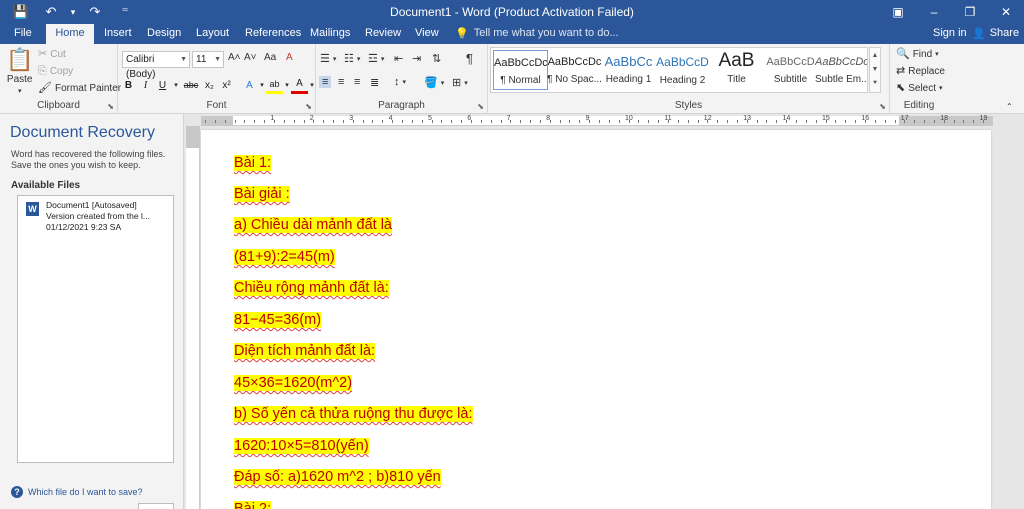  Describe the element at coordinates (284, 257) in the screenshot. I see `paragraph: (81+9):2=45(m)` at that location.